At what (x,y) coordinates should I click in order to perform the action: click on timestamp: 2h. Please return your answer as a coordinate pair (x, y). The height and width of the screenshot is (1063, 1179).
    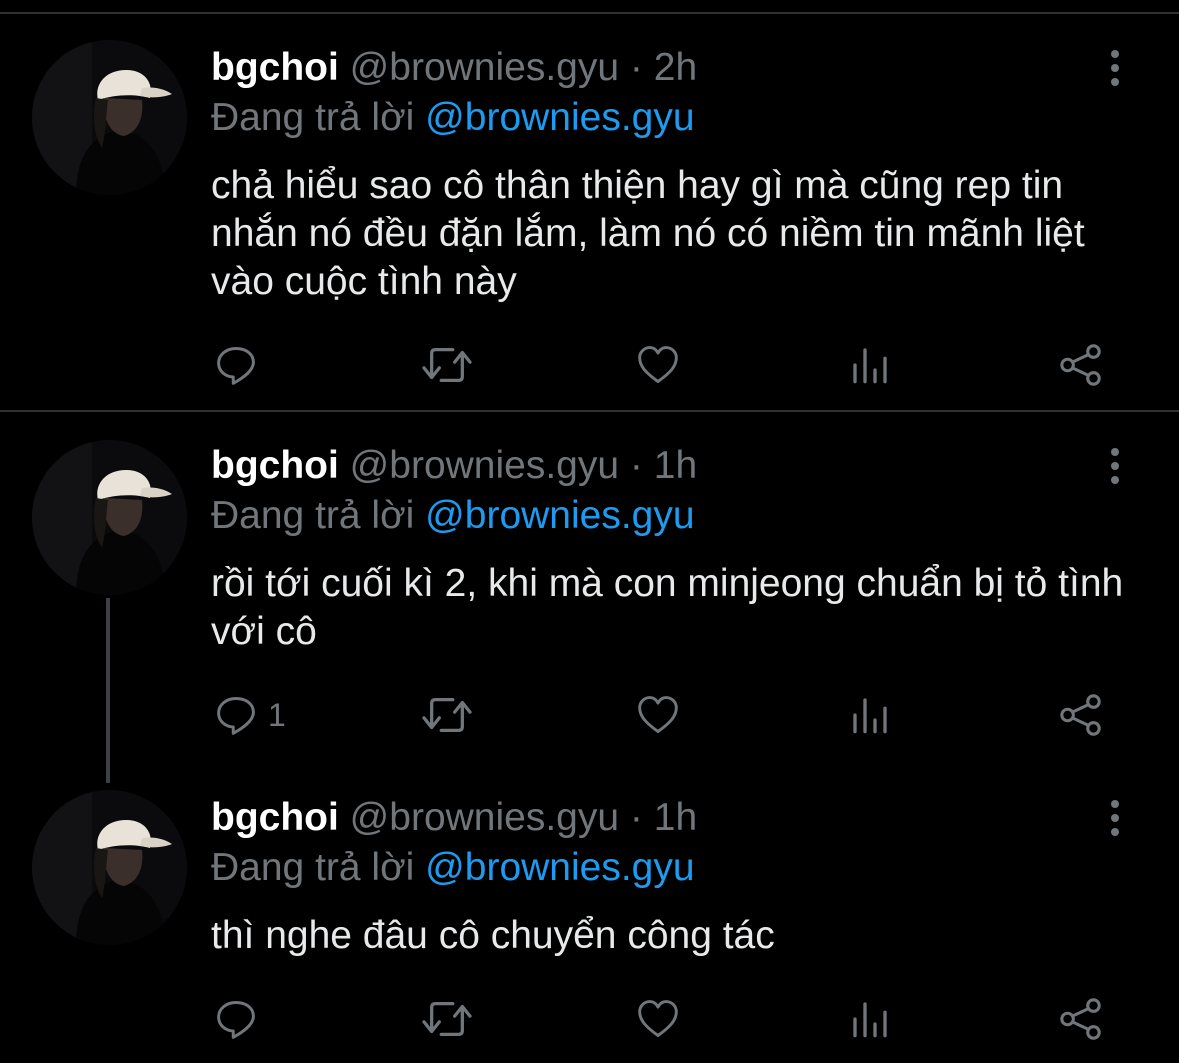
    Looking at the image, I should click on (675, 67).